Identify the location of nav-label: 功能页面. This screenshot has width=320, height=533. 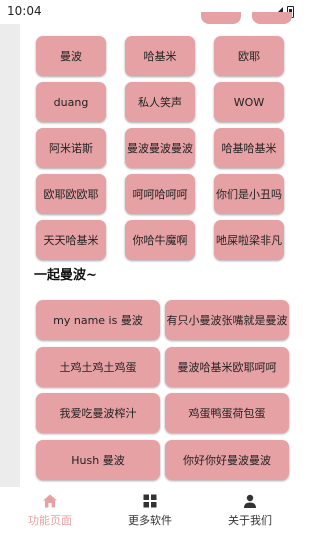
(50, 520).